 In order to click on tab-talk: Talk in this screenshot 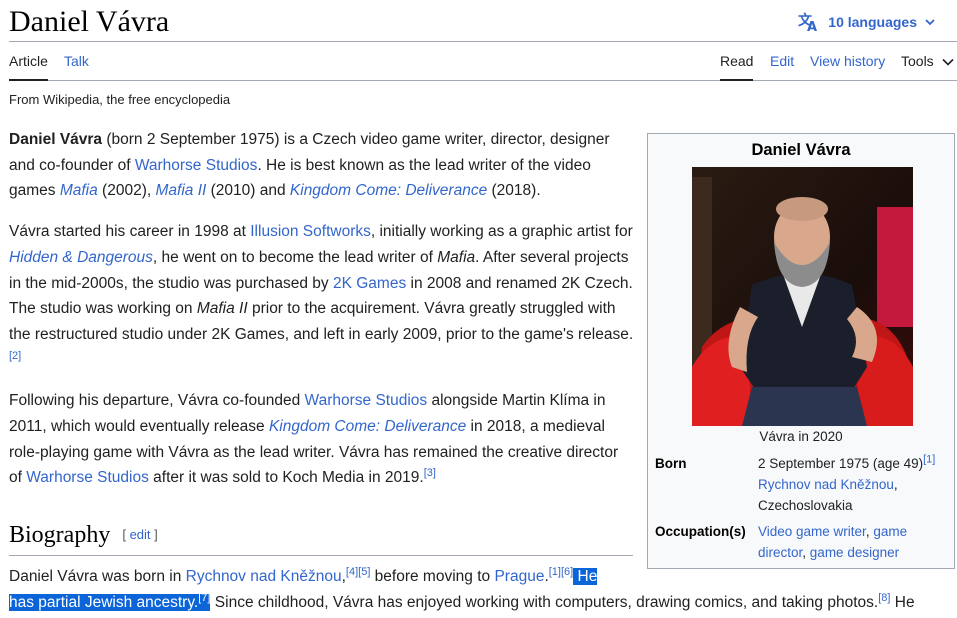, I will do `click(76, 61)`.